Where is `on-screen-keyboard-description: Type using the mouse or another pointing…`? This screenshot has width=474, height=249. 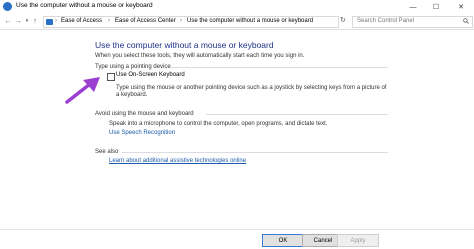
on-screen-keyboard-description: Type using the mouse or another pointing… is located at coordinates (251, 88).